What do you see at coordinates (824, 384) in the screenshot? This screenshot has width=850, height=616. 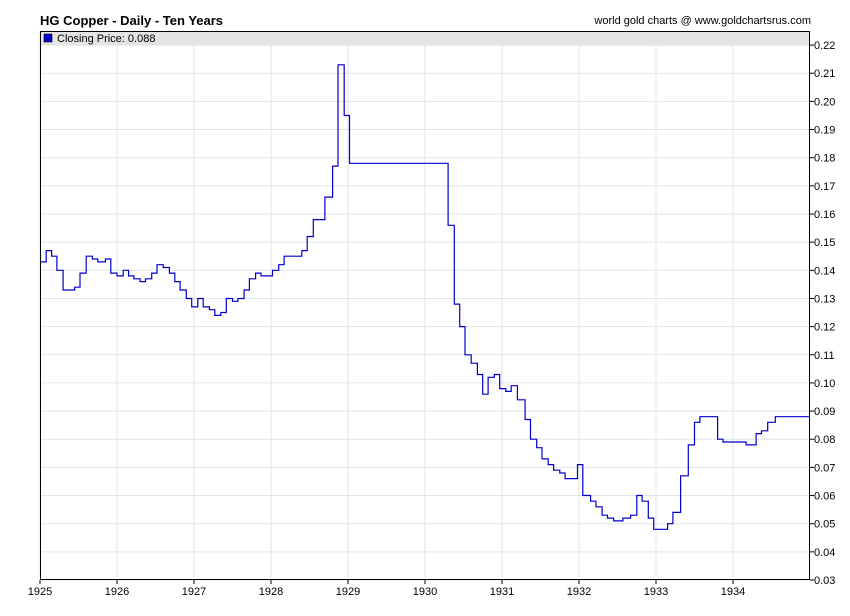 I see `y-tick-label: 0.10` at bounding box center [824, 384].